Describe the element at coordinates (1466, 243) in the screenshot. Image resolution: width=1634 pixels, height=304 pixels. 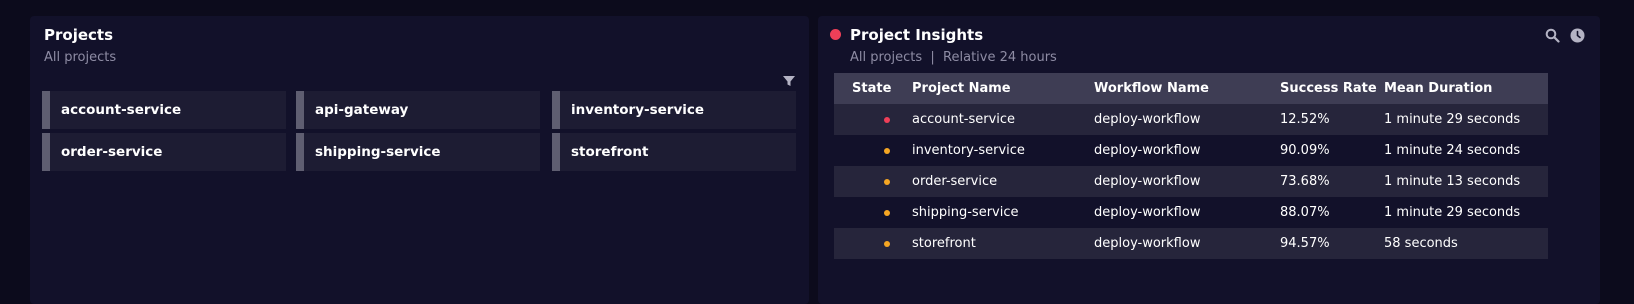
I see `mean-duration-cell: 58 seconds` at that location.